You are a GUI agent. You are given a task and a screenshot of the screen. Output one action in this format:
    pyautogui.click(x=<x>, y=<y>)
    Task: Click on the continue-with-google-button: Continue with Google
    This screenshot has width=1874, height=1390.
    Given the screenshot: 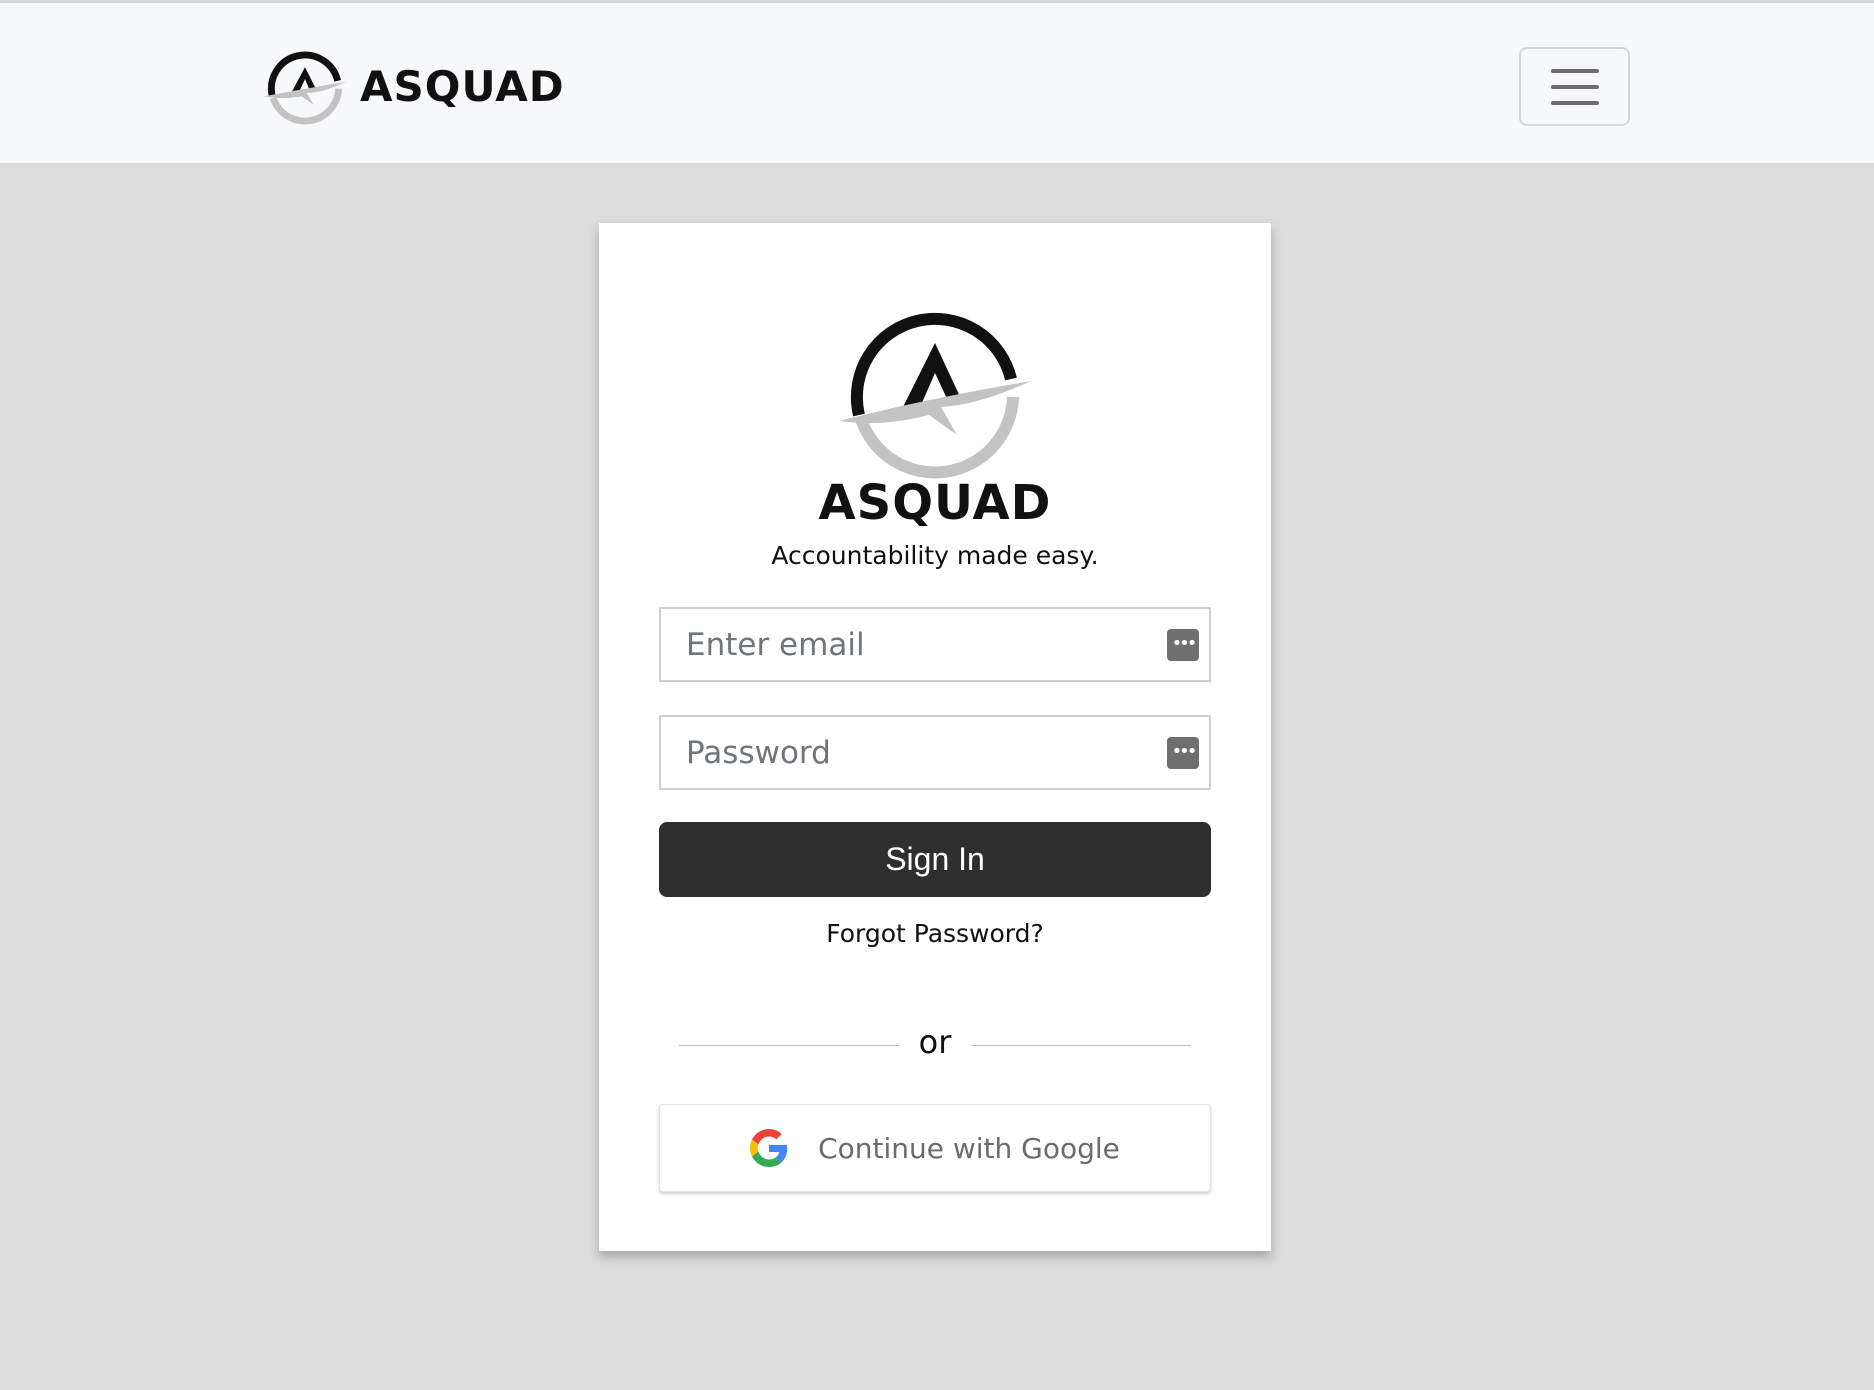 What is the action you would take?
    pyautogui.click(x=935, y=1148)
    